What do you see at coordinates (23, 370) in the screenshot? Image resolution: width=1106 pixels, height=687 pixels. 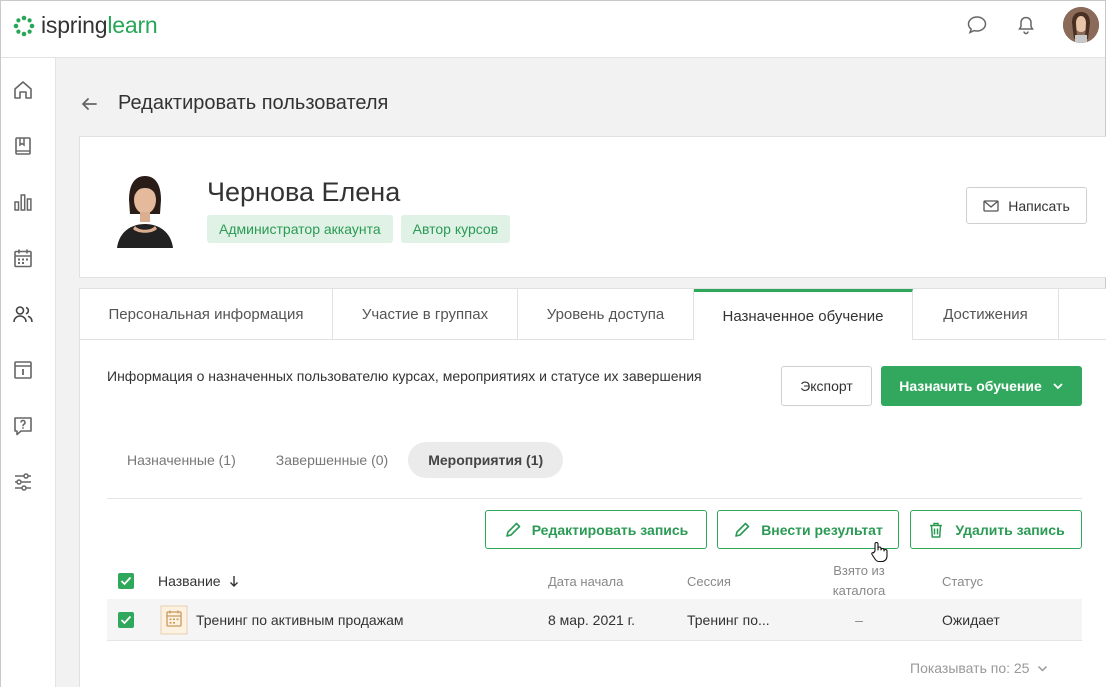 I see `info-board-icon` at bounding box center [23, 370].